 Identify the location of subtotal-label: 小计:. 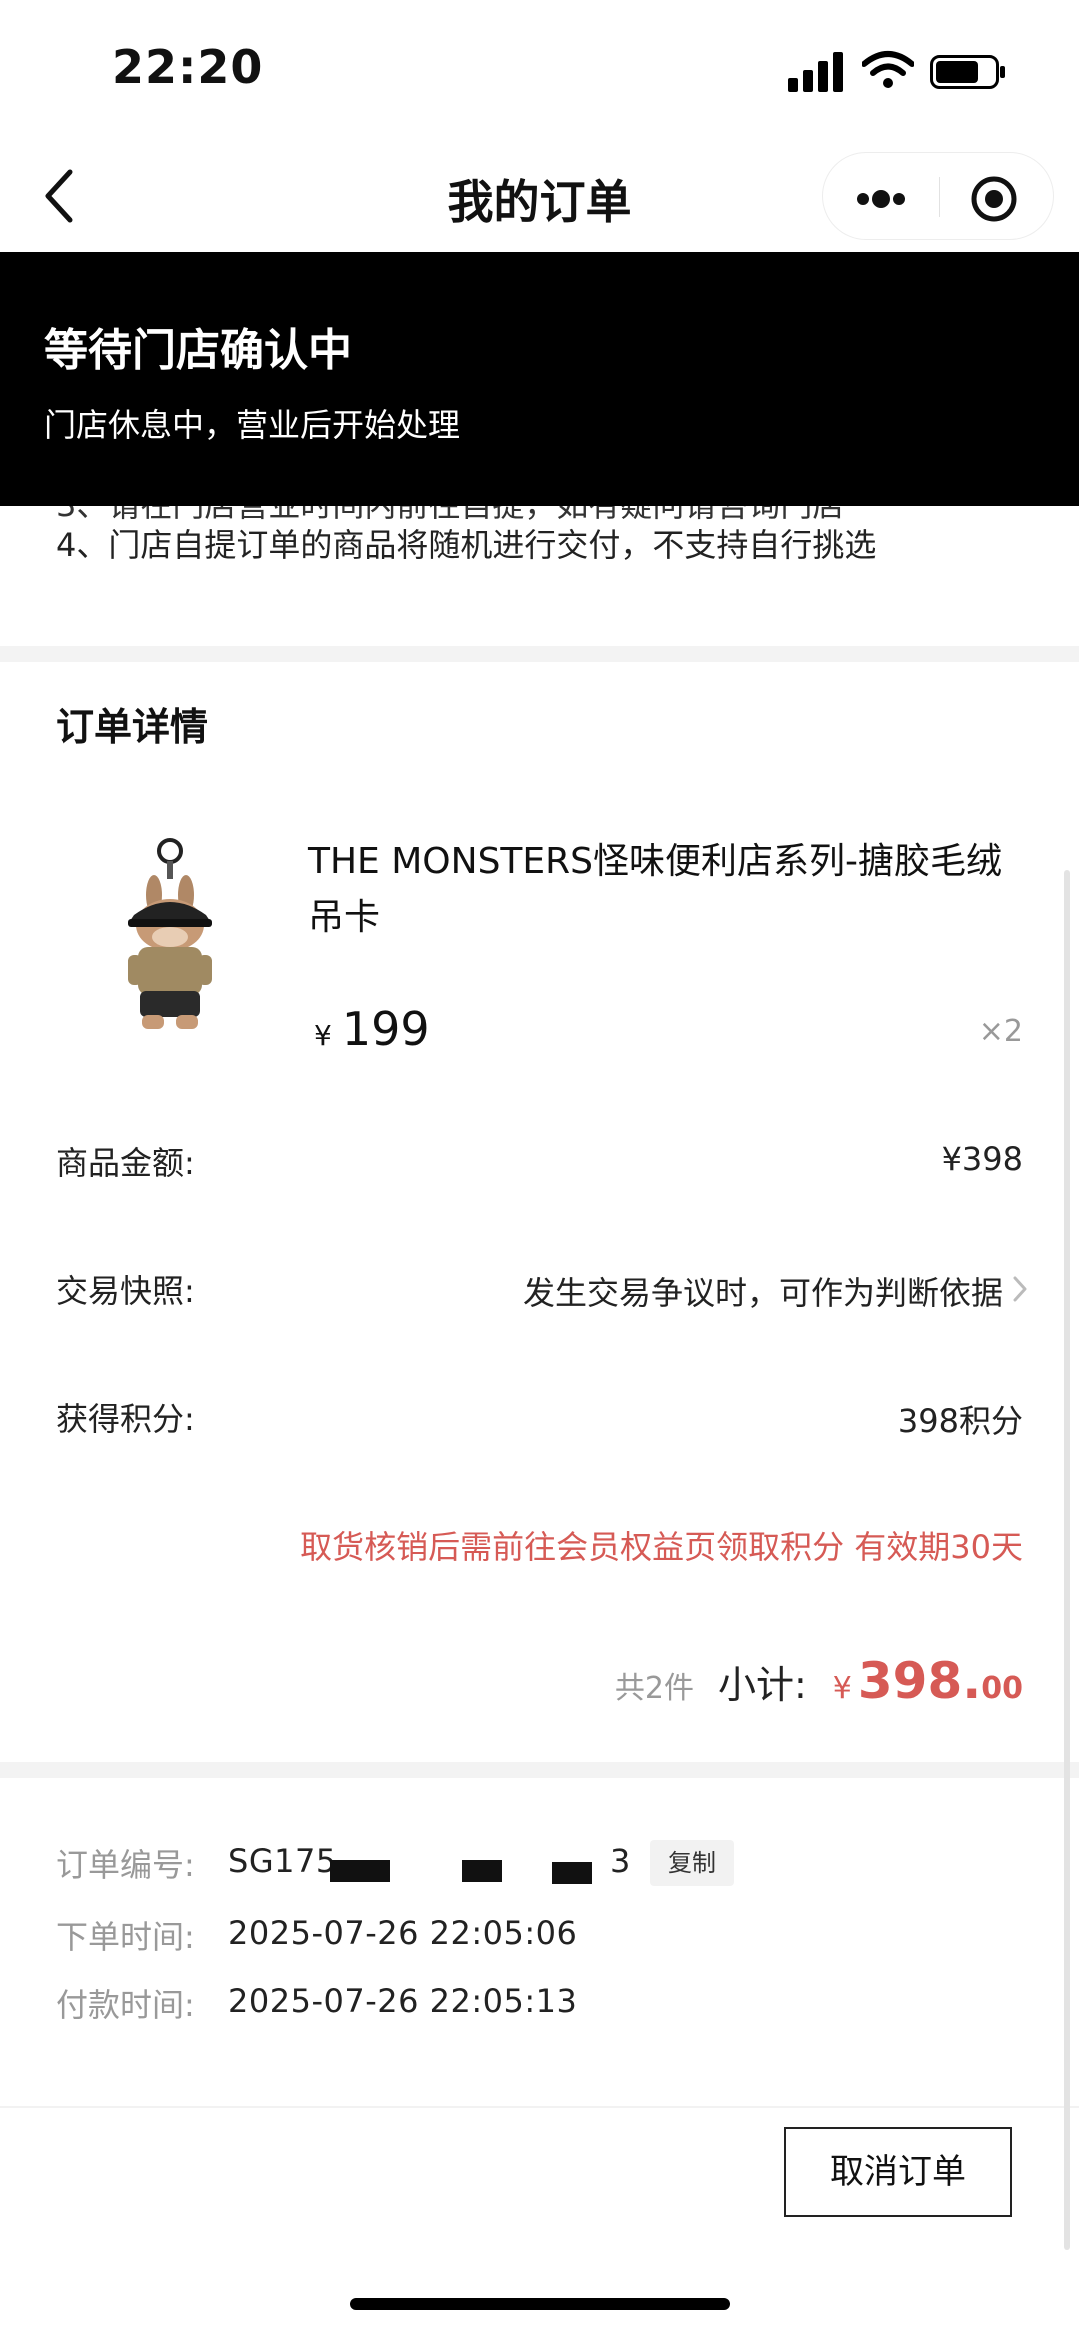
(762, 1685).